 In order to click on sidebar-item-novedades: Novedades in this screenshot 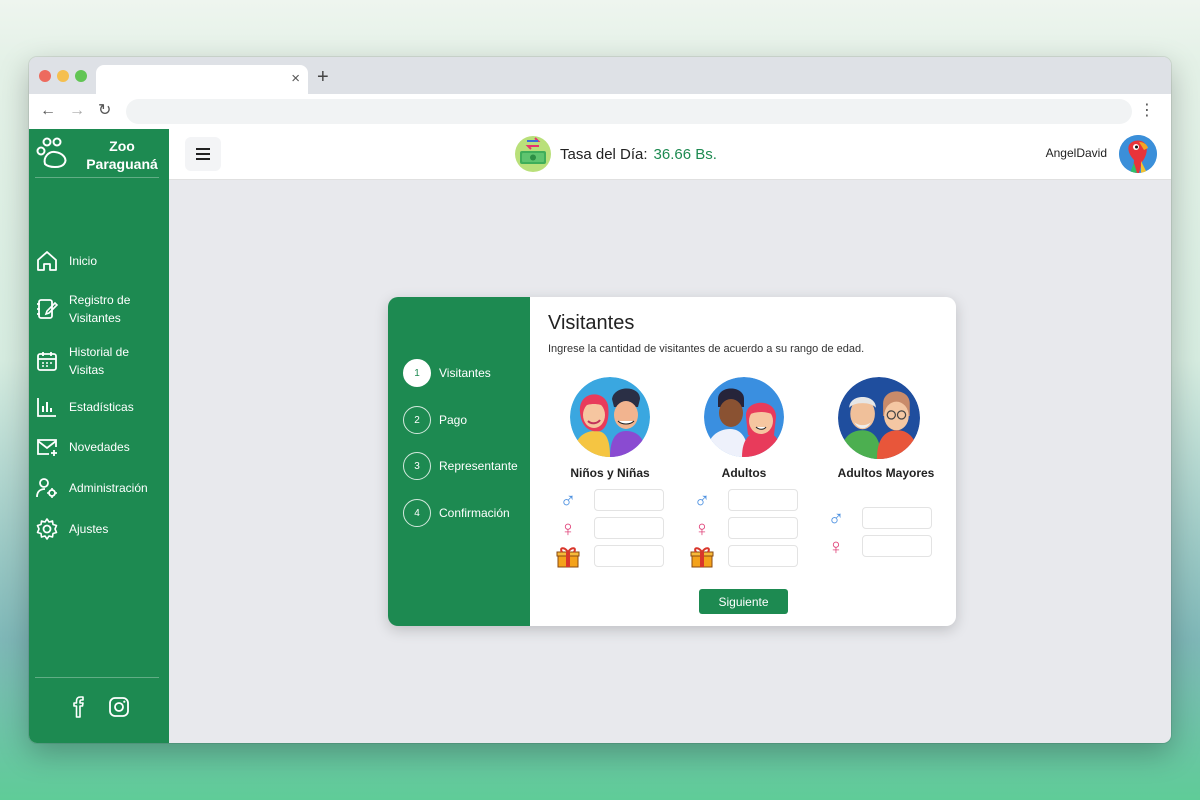, I will do `click(100, 447)`.